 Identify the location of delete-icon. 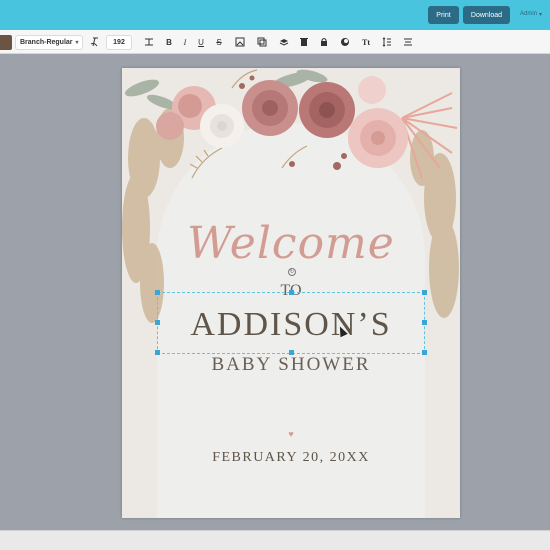
(304, 42).